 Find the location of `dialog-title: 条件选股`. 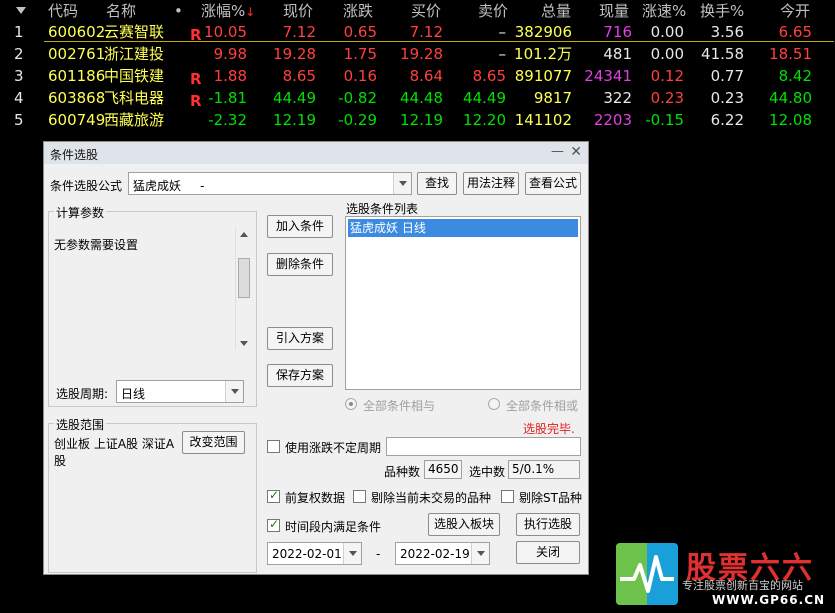

dialog-title: 条件选股 is located at coordinates (74, 155).